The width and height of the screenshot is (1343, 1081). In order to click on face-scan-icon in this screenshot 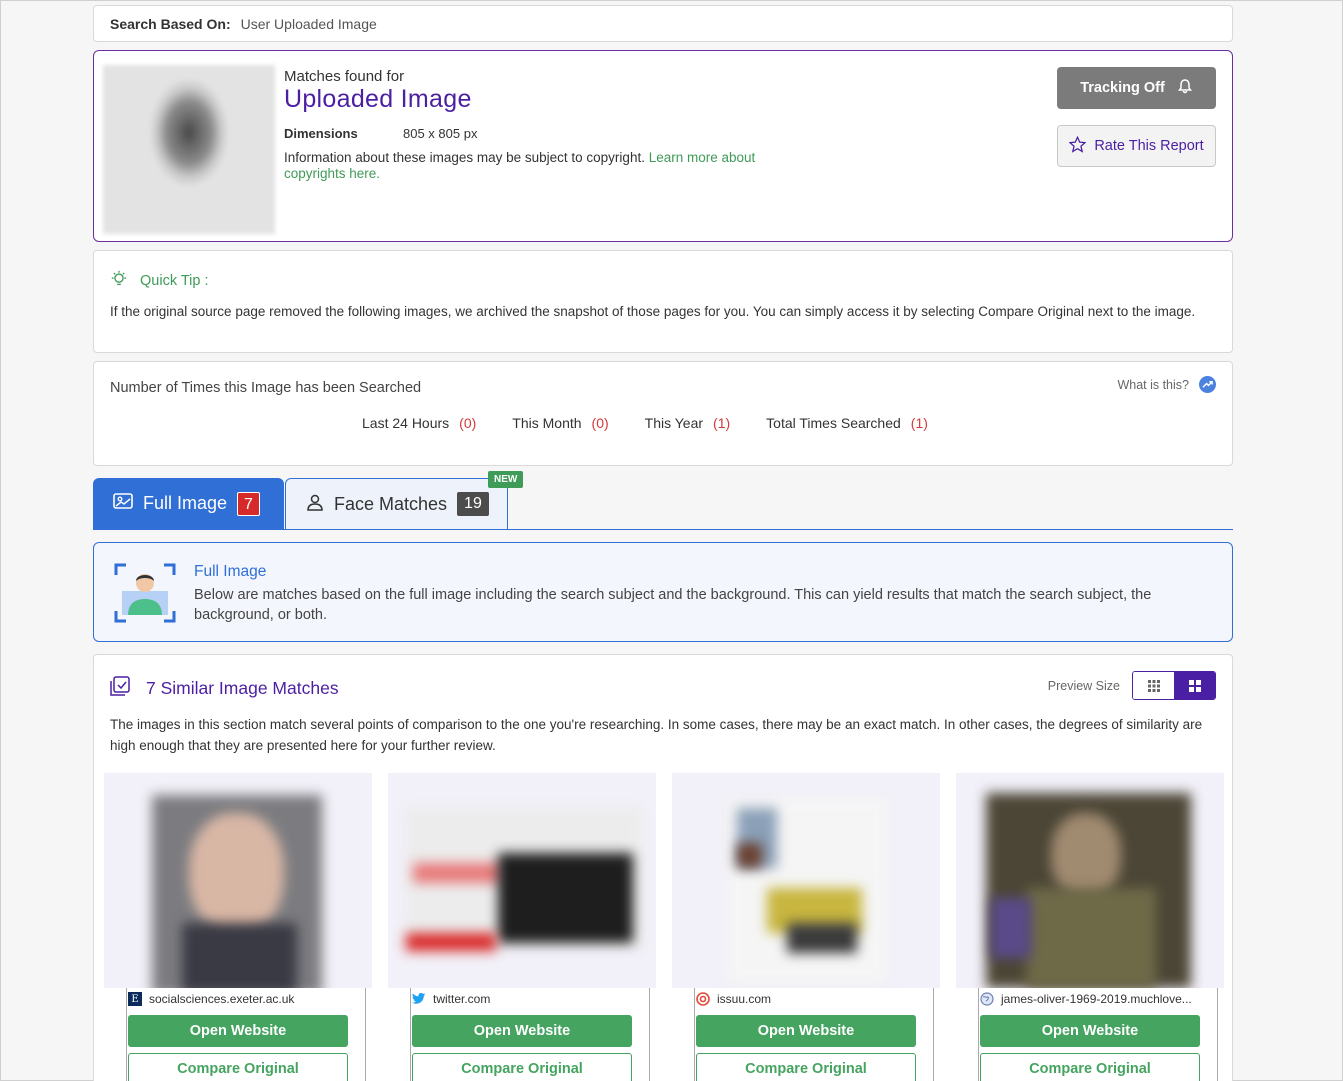, I will do `click(145, 593)`.